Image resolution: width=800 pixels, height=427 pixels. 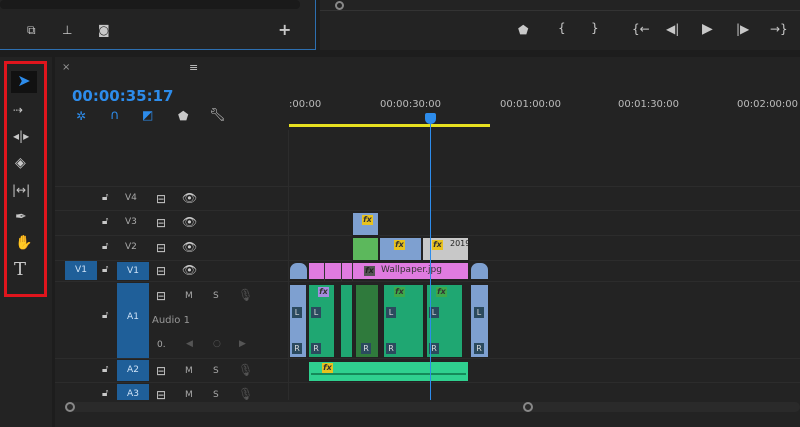 I want to click on close-icon: ×, so click(x=66, y=68).